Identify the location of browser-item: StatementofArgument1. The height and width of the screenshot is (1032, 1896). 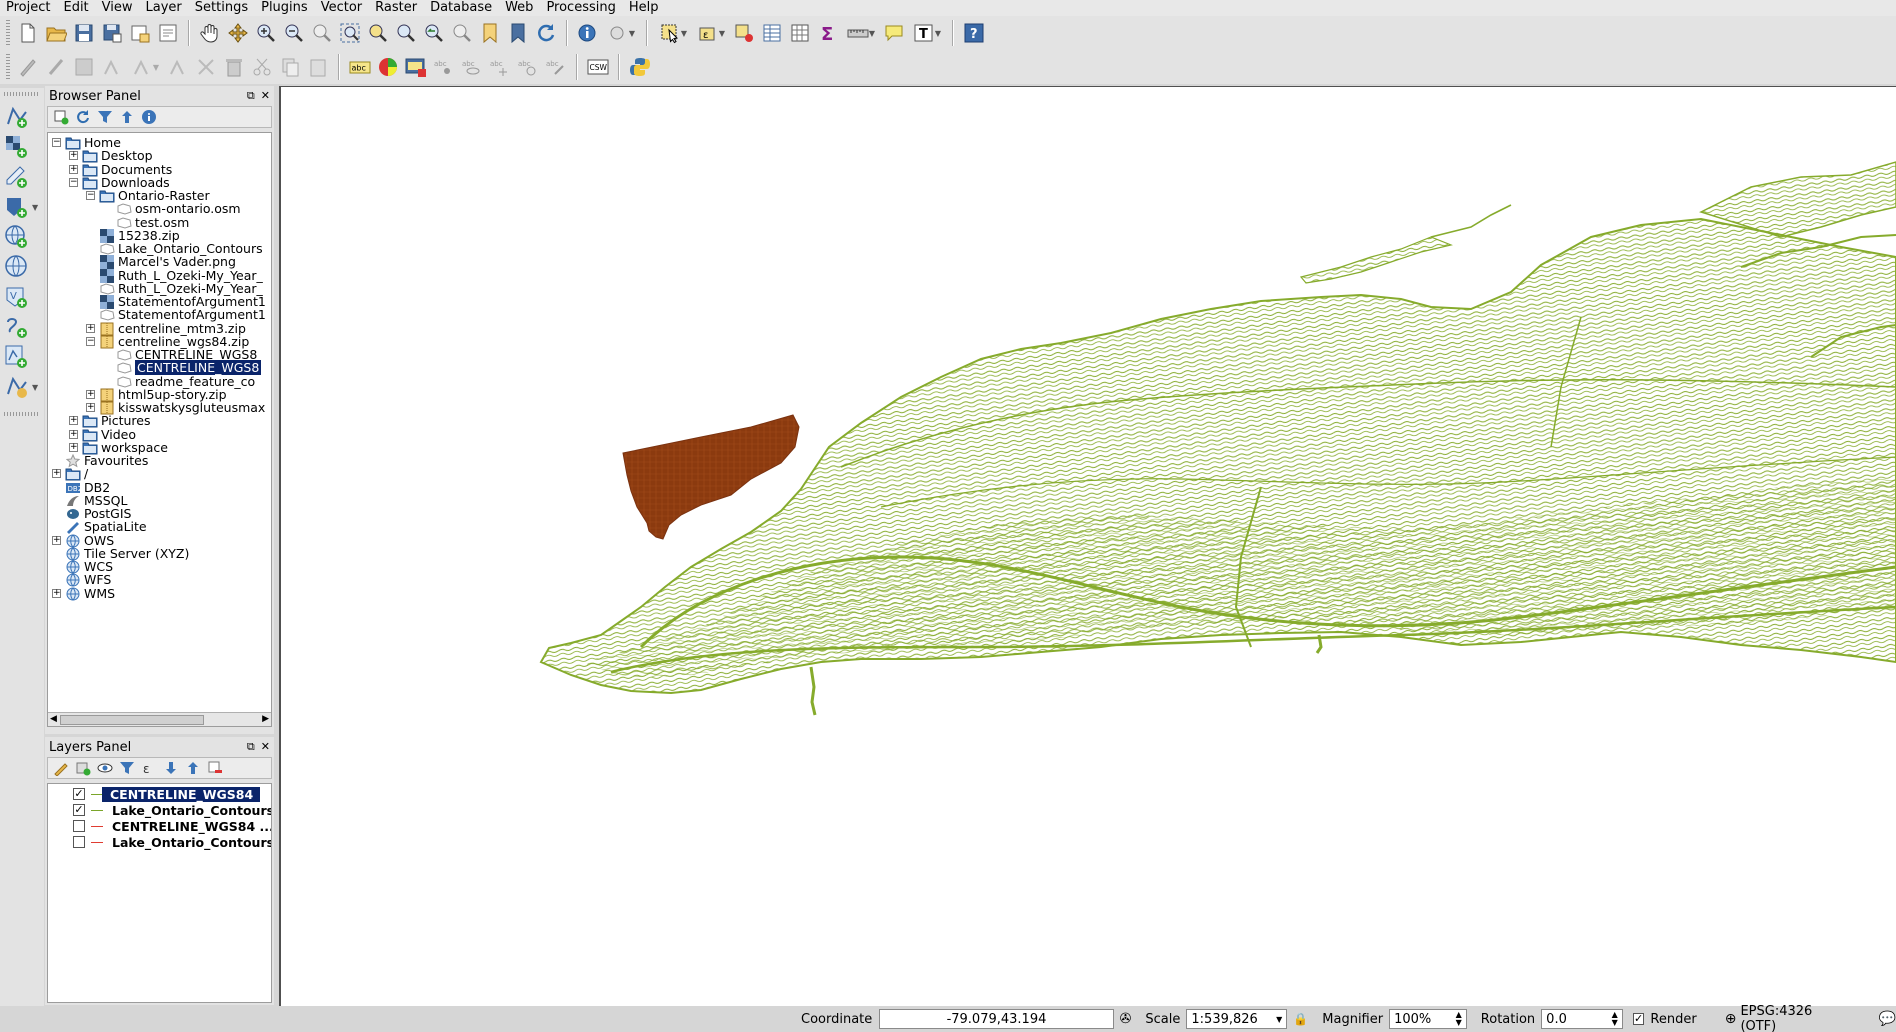
(159, 314).